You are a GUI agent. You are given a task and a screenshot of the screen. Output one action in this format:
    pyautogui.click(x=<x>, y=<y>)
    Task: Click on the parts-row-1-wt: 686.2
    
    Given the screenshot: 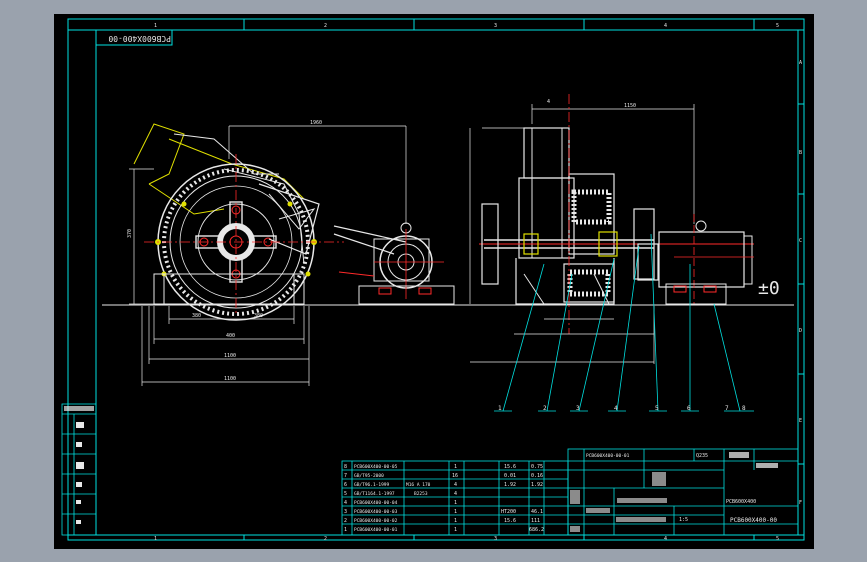 What is the action you would take?
    pyautogui.click(x=536, y=530)
    